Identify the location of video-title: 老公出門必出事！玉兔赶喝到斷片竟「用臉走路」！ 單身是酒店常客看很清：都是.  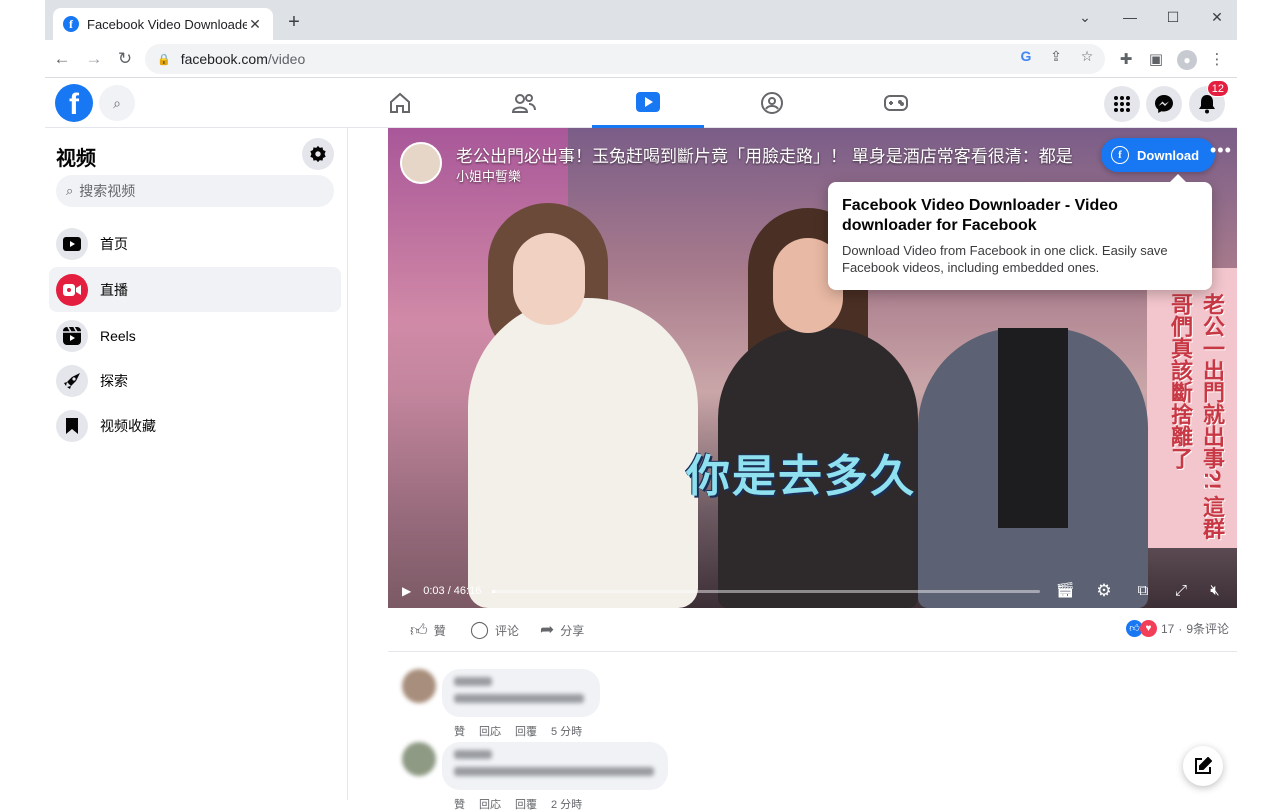
(776, 154).